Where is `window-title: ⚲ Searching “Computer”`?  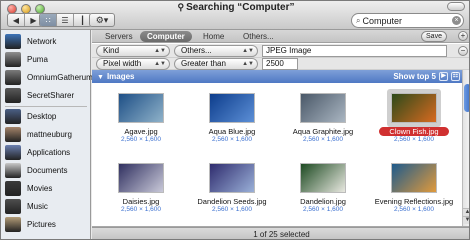 window-title: ⚲ Searching “Computer” is located at coordinates (235, 7).